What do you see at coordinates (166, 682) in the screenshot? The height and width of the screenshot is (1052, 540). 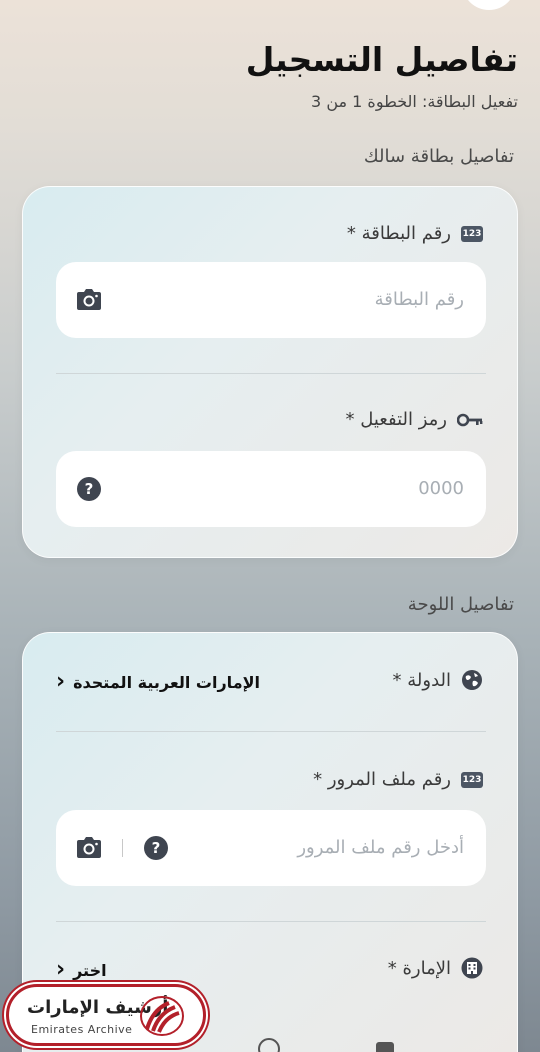 I see `country-value: الإمارات العربية المتحدة` at bounding box center [166, 682].